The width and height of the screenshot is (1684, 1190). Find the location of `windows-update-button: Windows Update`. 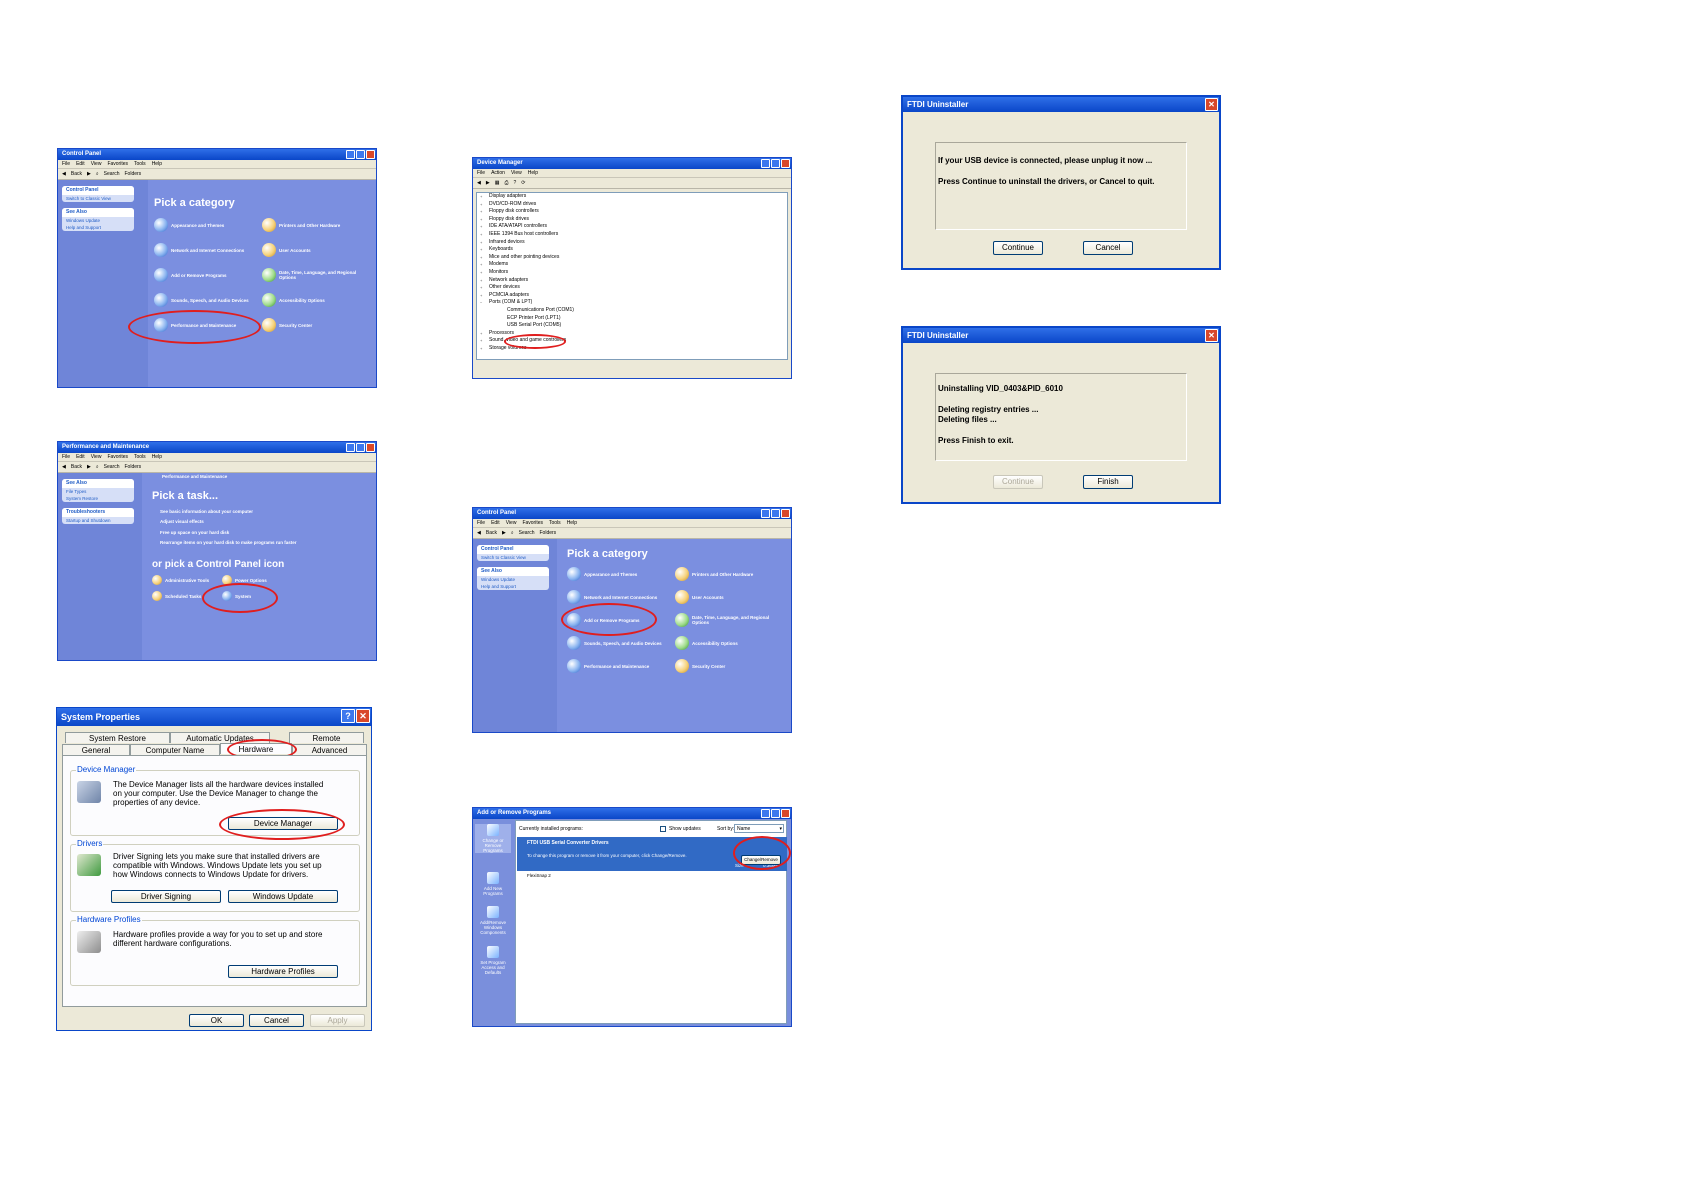

windows-update-button: Windows Update is located at coordinates (283, 896).